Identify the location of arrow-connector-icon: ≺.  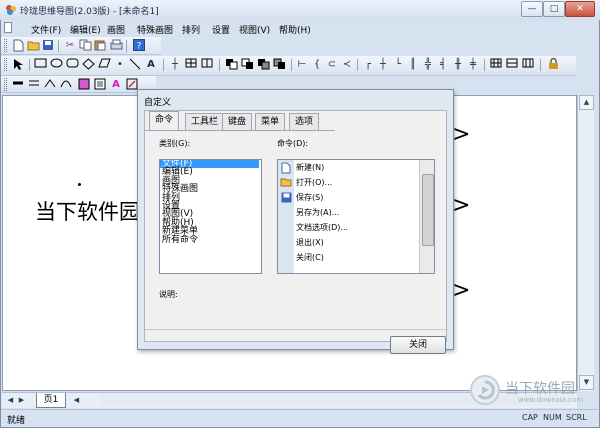
(347, 65).